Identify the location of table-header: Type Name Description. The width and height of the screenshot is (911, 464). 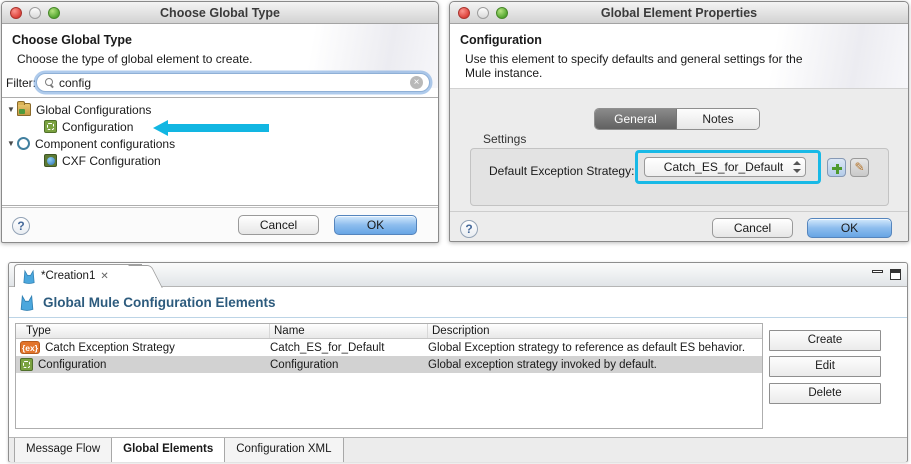
(389, 331).